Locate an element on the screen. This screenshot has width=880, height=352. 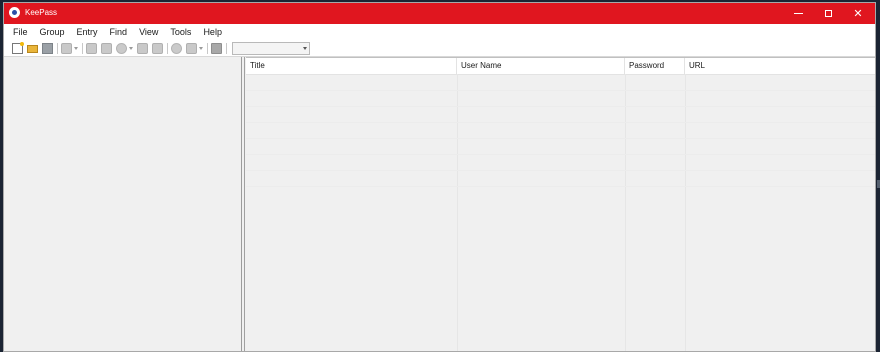
window-title: KeePass is located at coordinates (41, 12).